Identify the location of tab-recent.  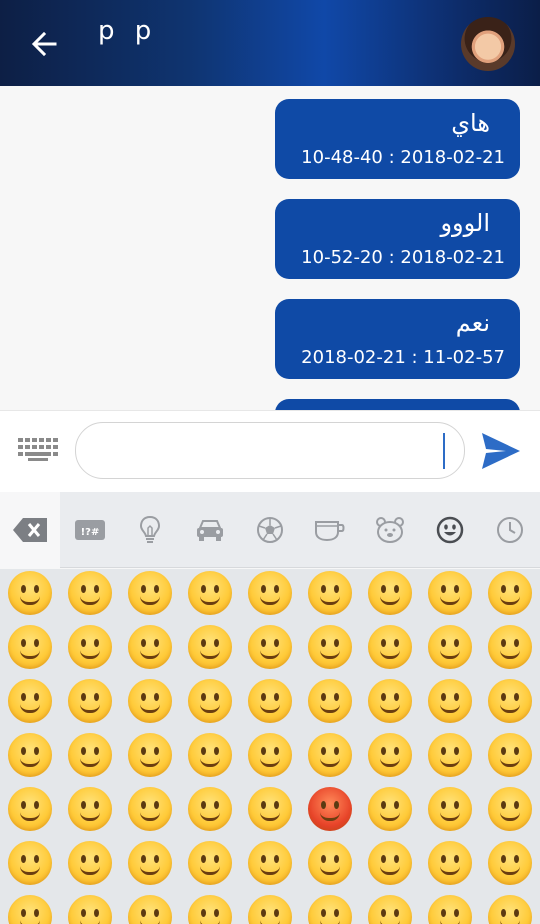
(510, 530).